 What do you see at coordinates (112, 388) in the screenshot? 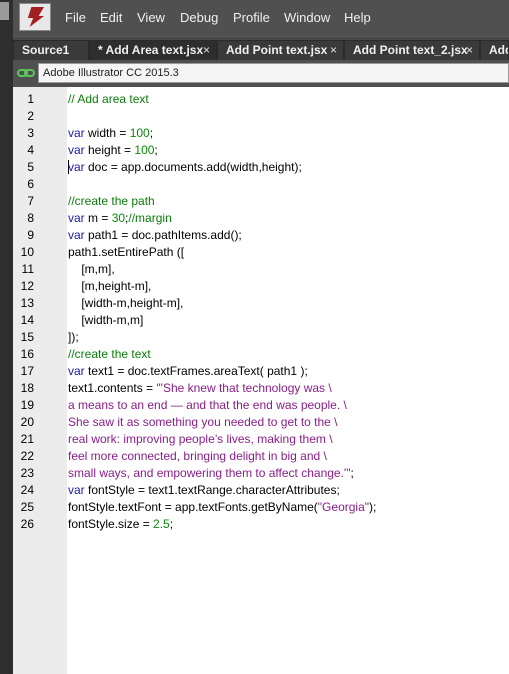
I see `code-token: text1.contents =` at bounding box center [112, 388].